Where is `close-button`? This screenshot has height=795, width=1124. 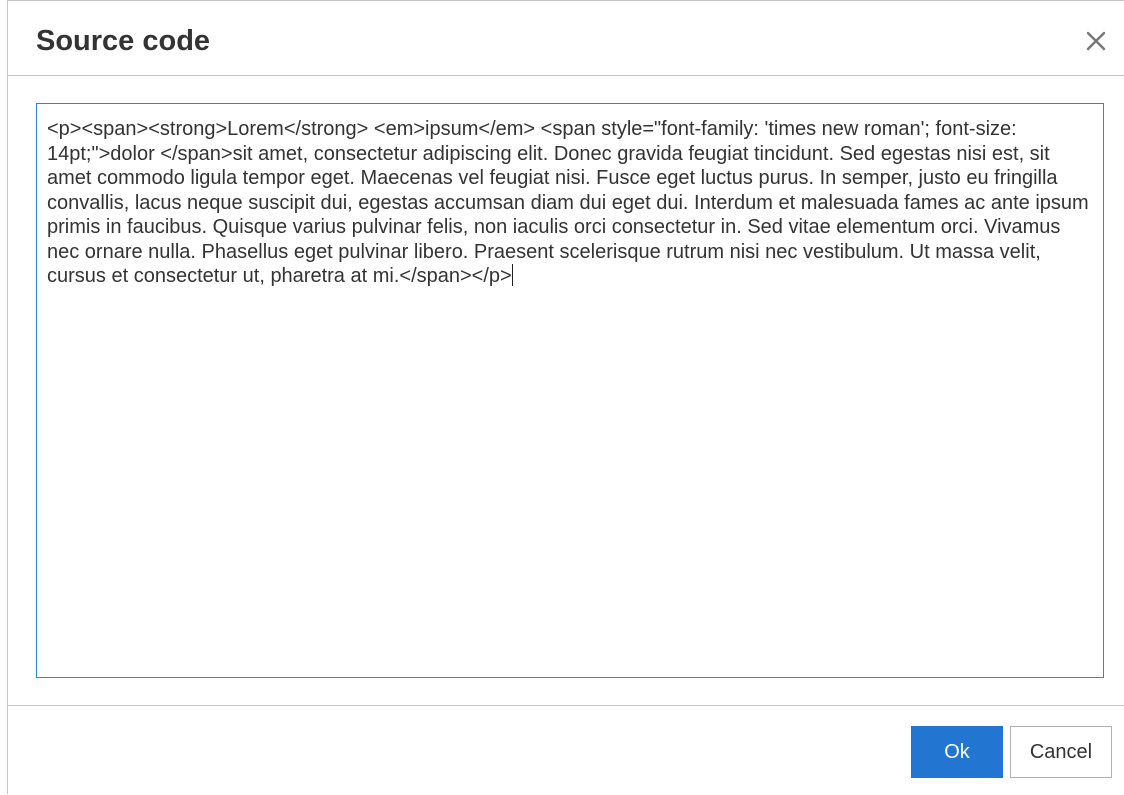 close-button is located at coordinates (1096, 41).